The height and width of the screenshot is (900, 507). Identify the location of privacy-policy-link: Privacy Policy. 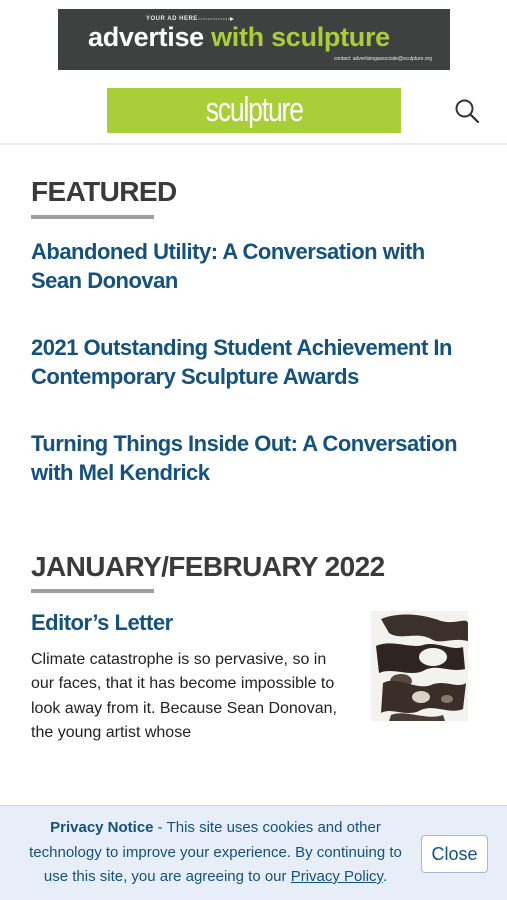
(337, 876).